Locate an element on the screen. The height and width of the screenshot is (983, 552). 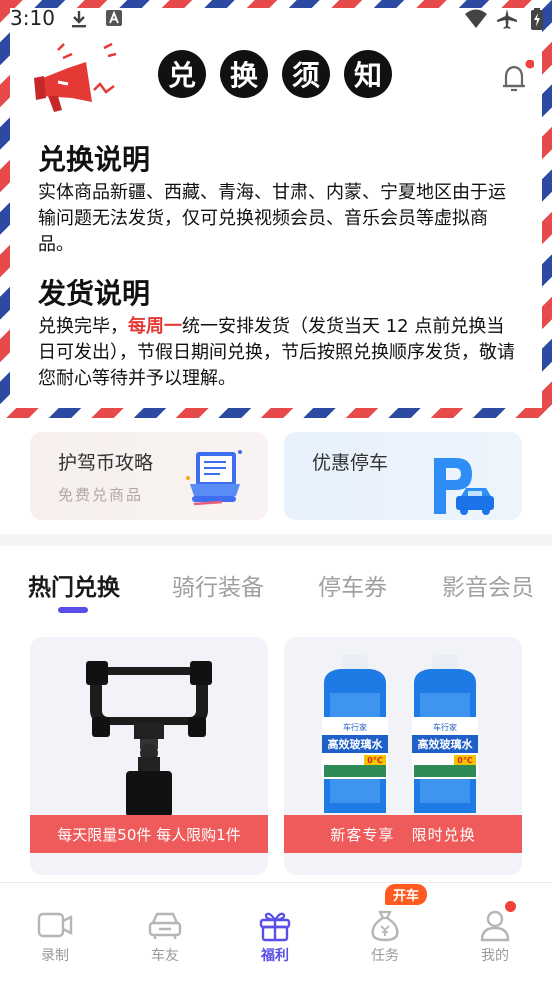
status-time: 3:10 is located at coordinates (32, 18).